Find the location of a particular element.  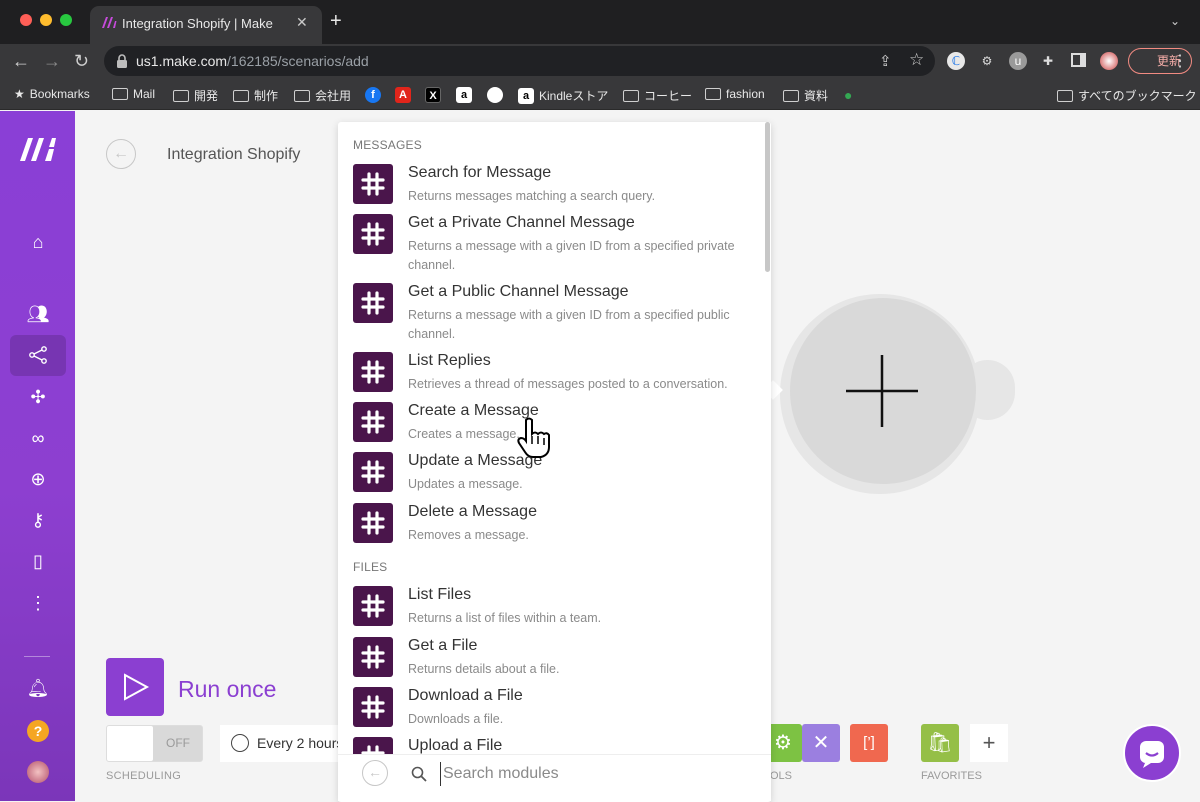

star-icon: ★ is located at coordinates (19, 94).